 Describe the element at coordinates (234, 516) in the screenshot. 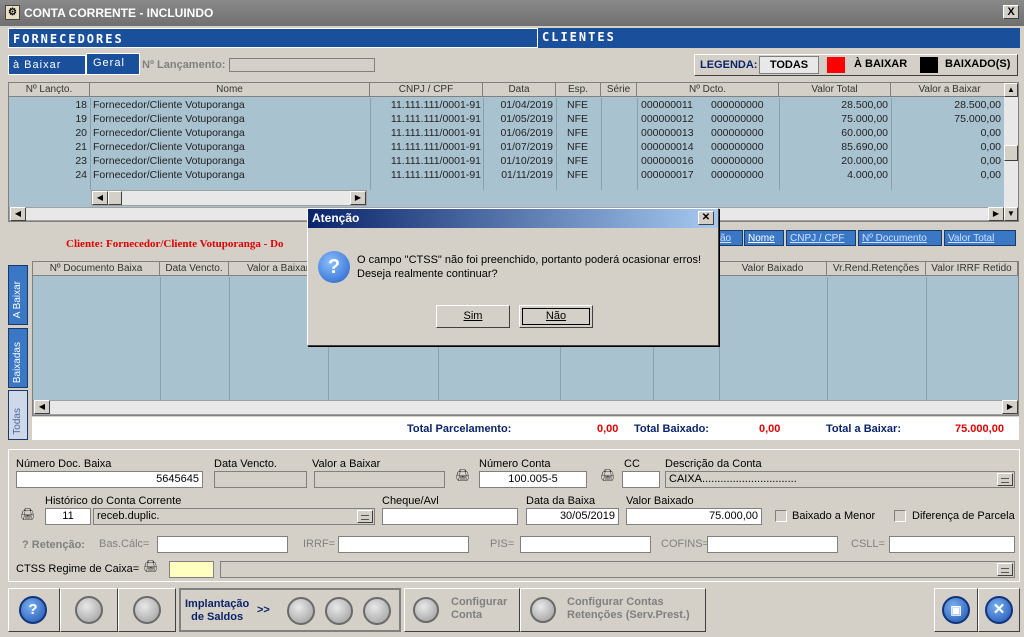

I see `historico-combo: receb.duplic.` at that location.